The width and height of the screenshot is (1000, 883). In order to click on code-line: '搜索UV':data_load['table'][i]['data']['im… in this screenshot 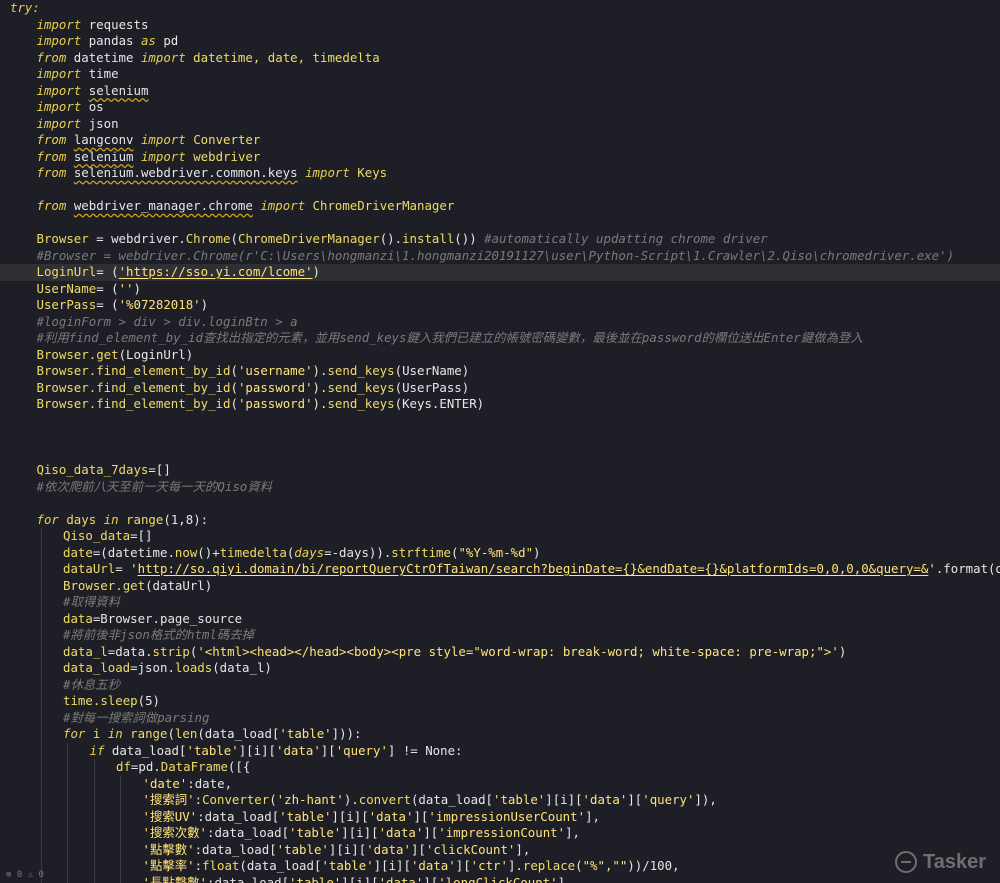, I will do `click(500, 816)`.